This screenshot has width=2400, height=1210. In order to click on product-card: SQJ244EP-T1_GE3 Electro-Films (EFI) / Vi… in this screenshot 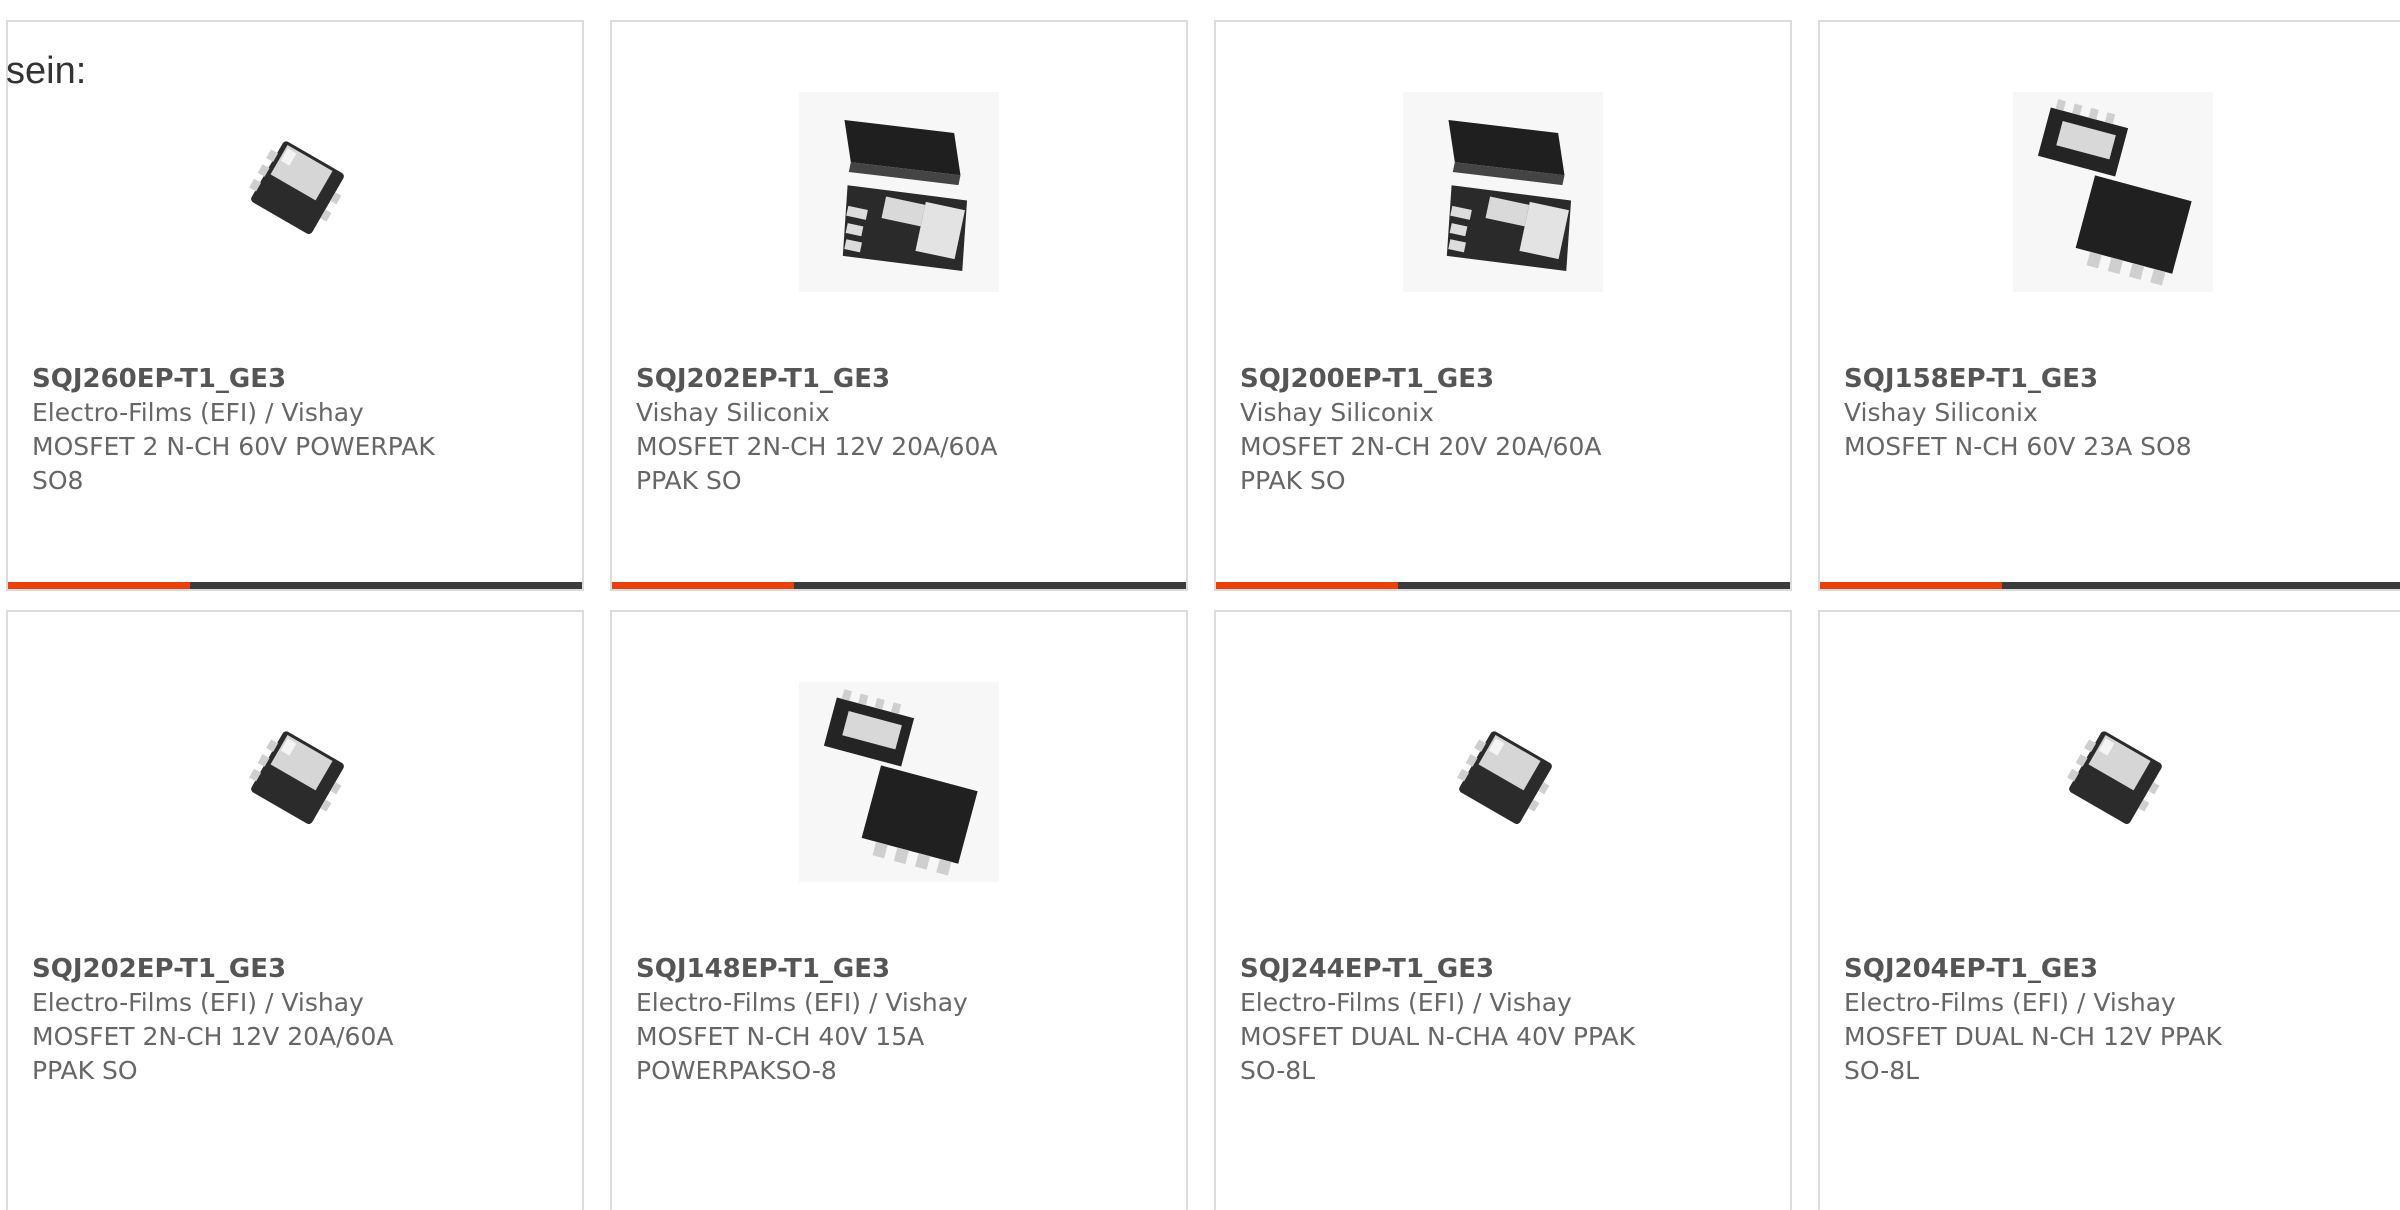, I will do `click(1503, 910)`.